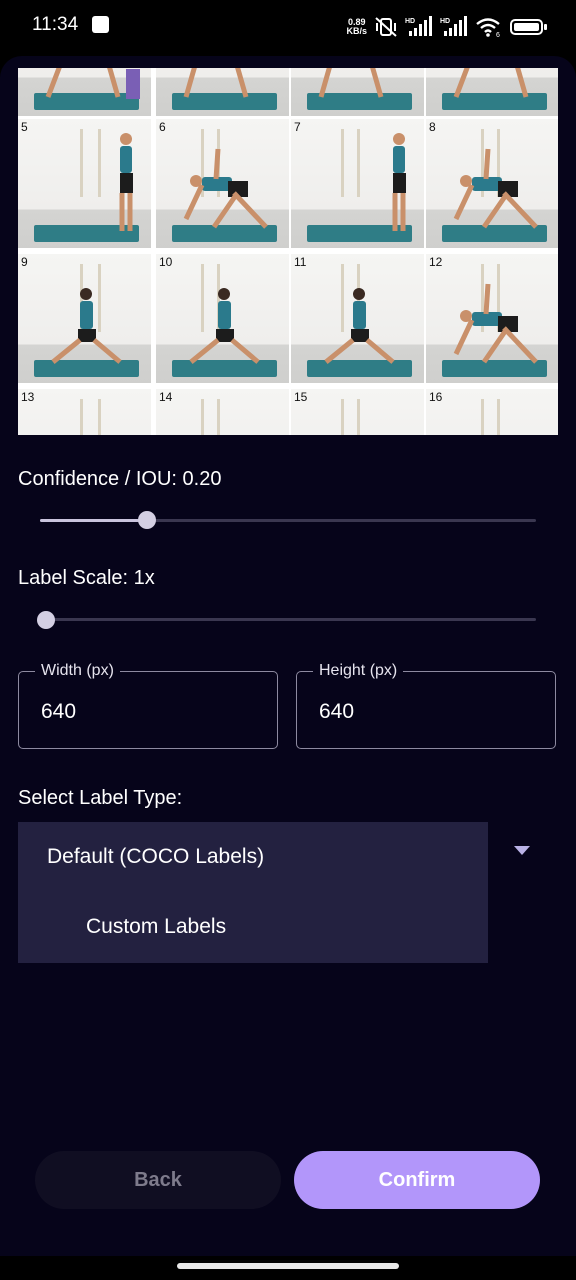  Describe the element at coordinates (522, 850) in the screenshot. I see `dropdown-arrow-icon` at that location.